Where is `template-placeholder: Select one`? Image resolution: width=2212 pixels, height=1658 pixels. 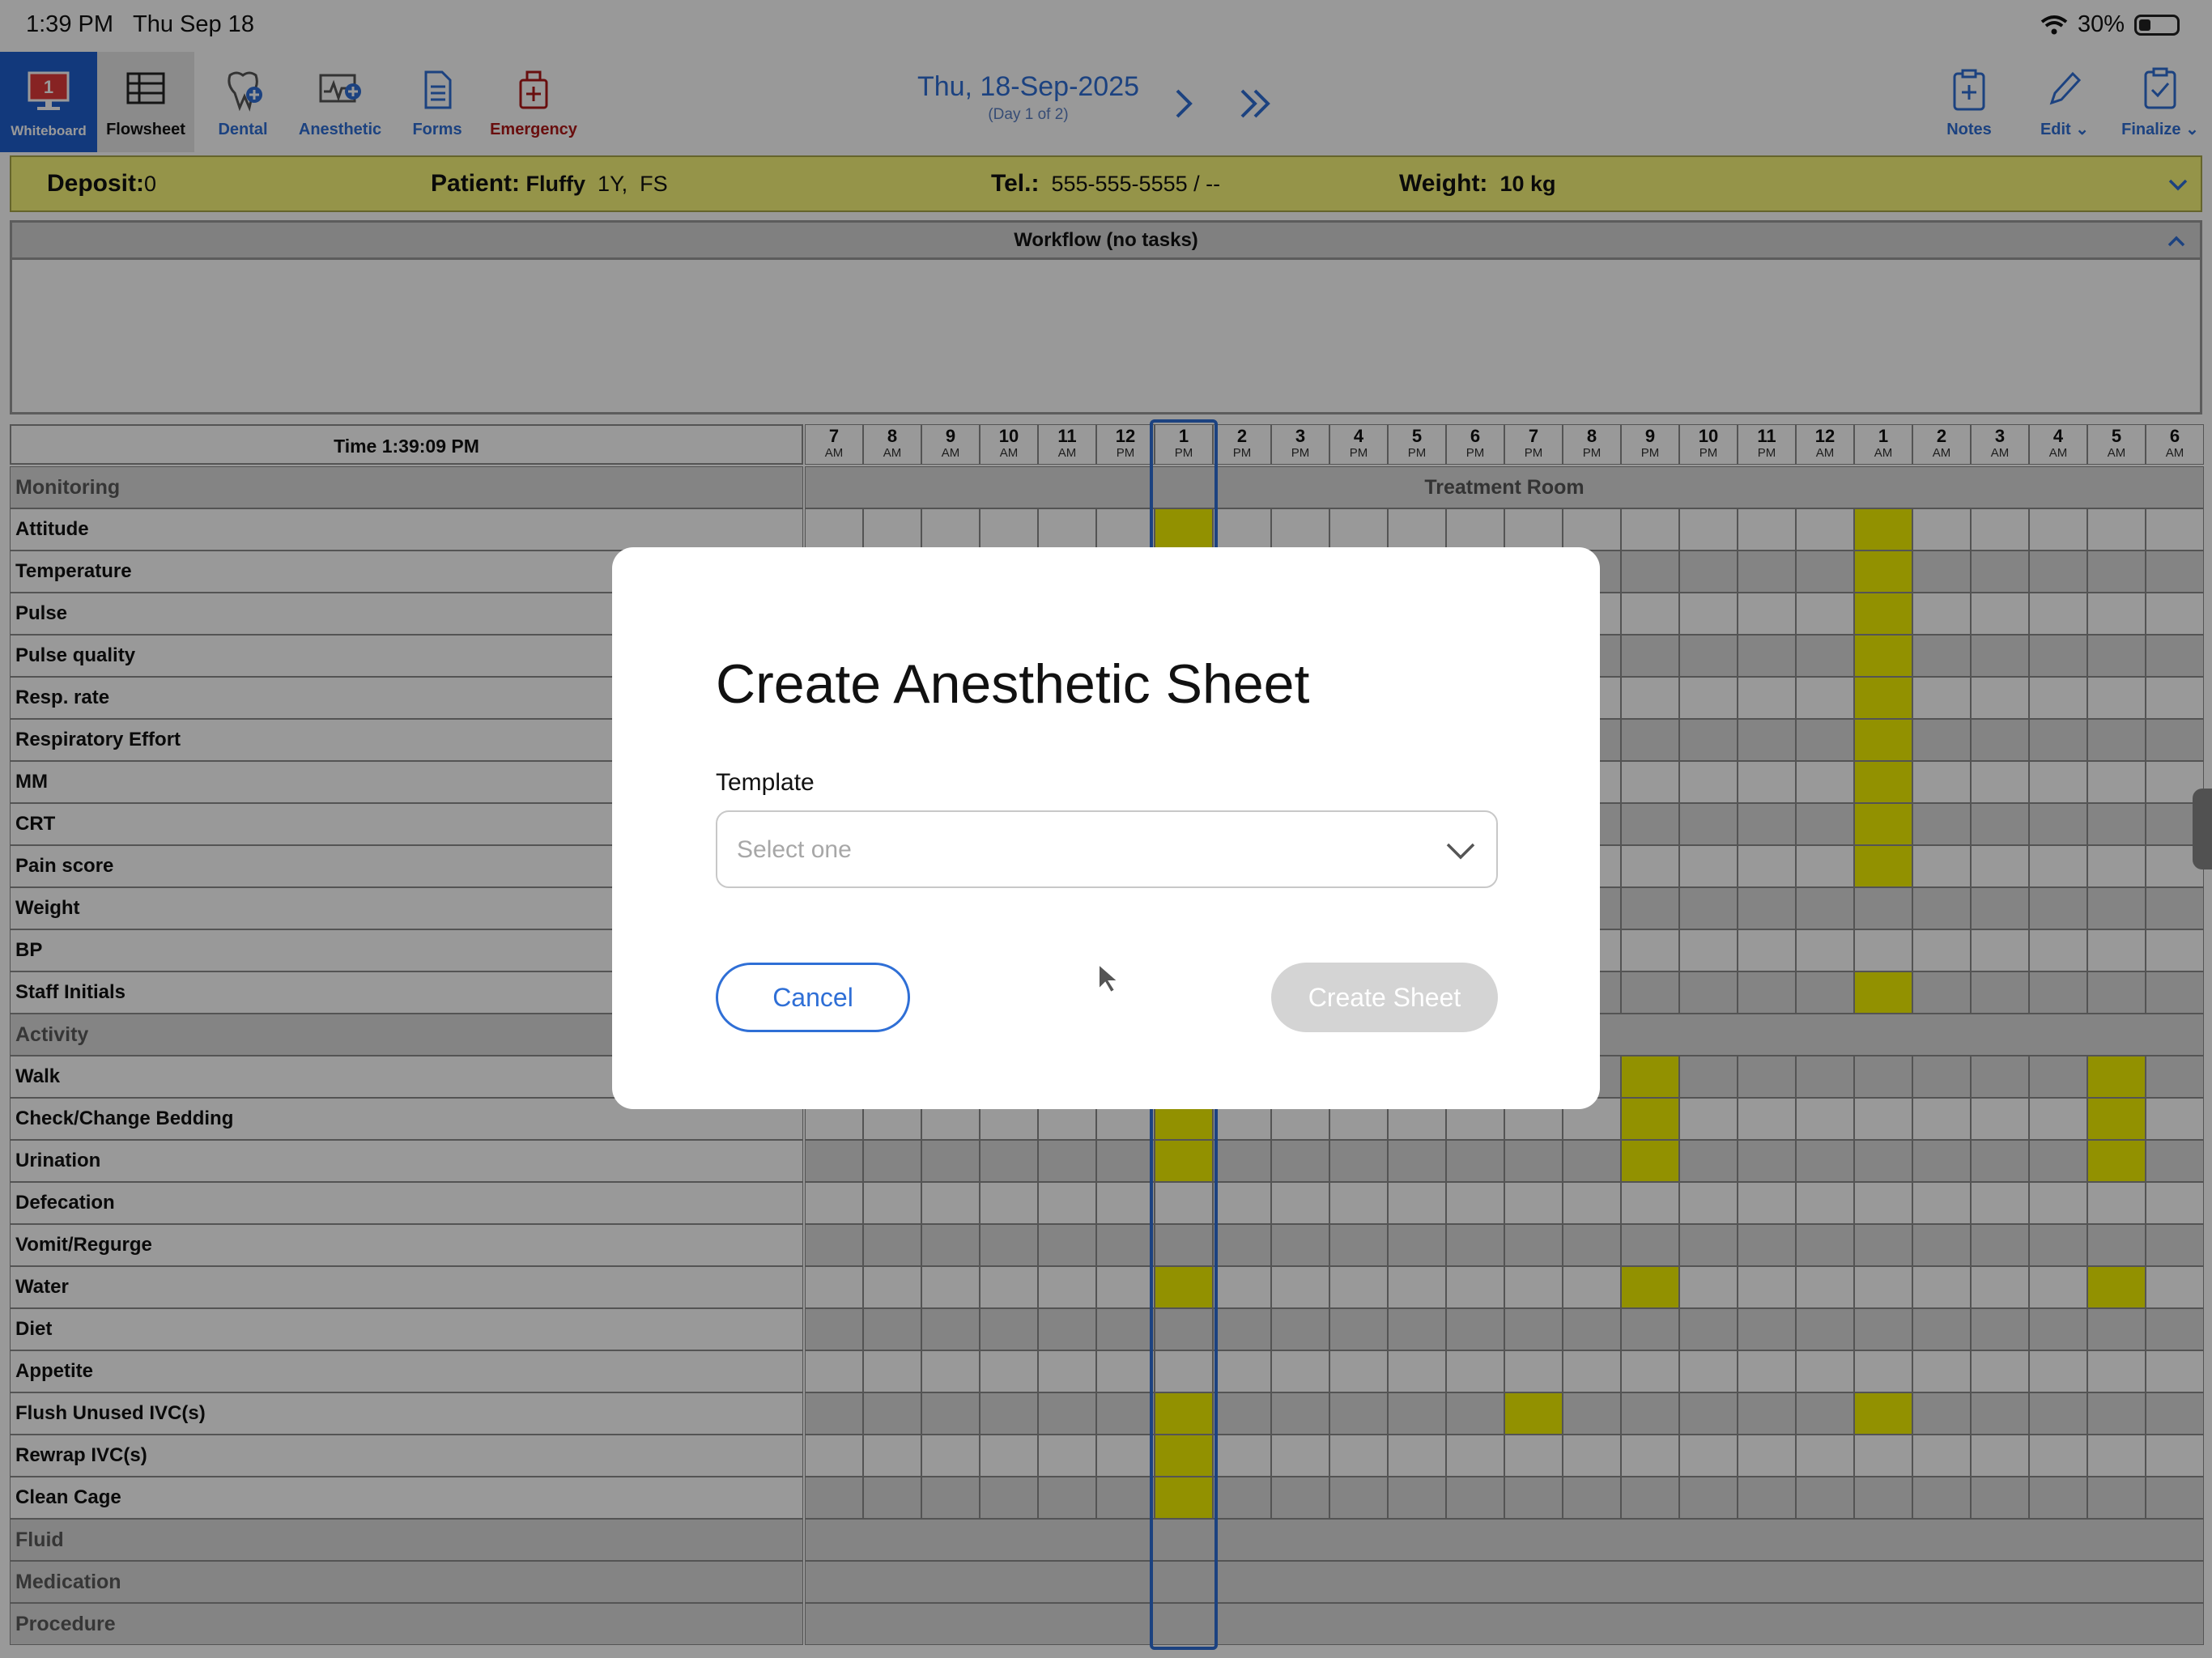 template-placeholder: Select one is located at coordinates (795, 849).